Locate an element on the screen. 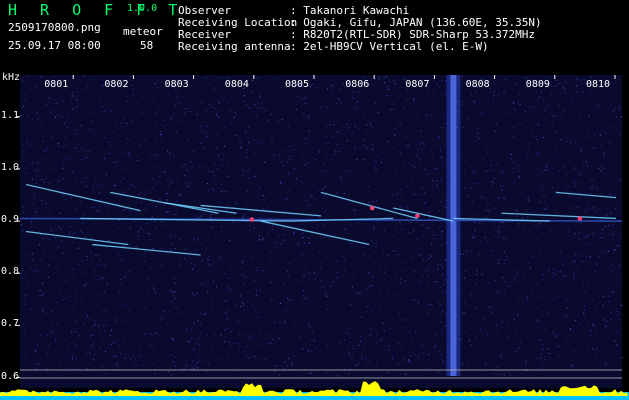 The width and height of the screenshot is (629, 400). x-tick-label: 0802 is located at coordinates (116, 84).